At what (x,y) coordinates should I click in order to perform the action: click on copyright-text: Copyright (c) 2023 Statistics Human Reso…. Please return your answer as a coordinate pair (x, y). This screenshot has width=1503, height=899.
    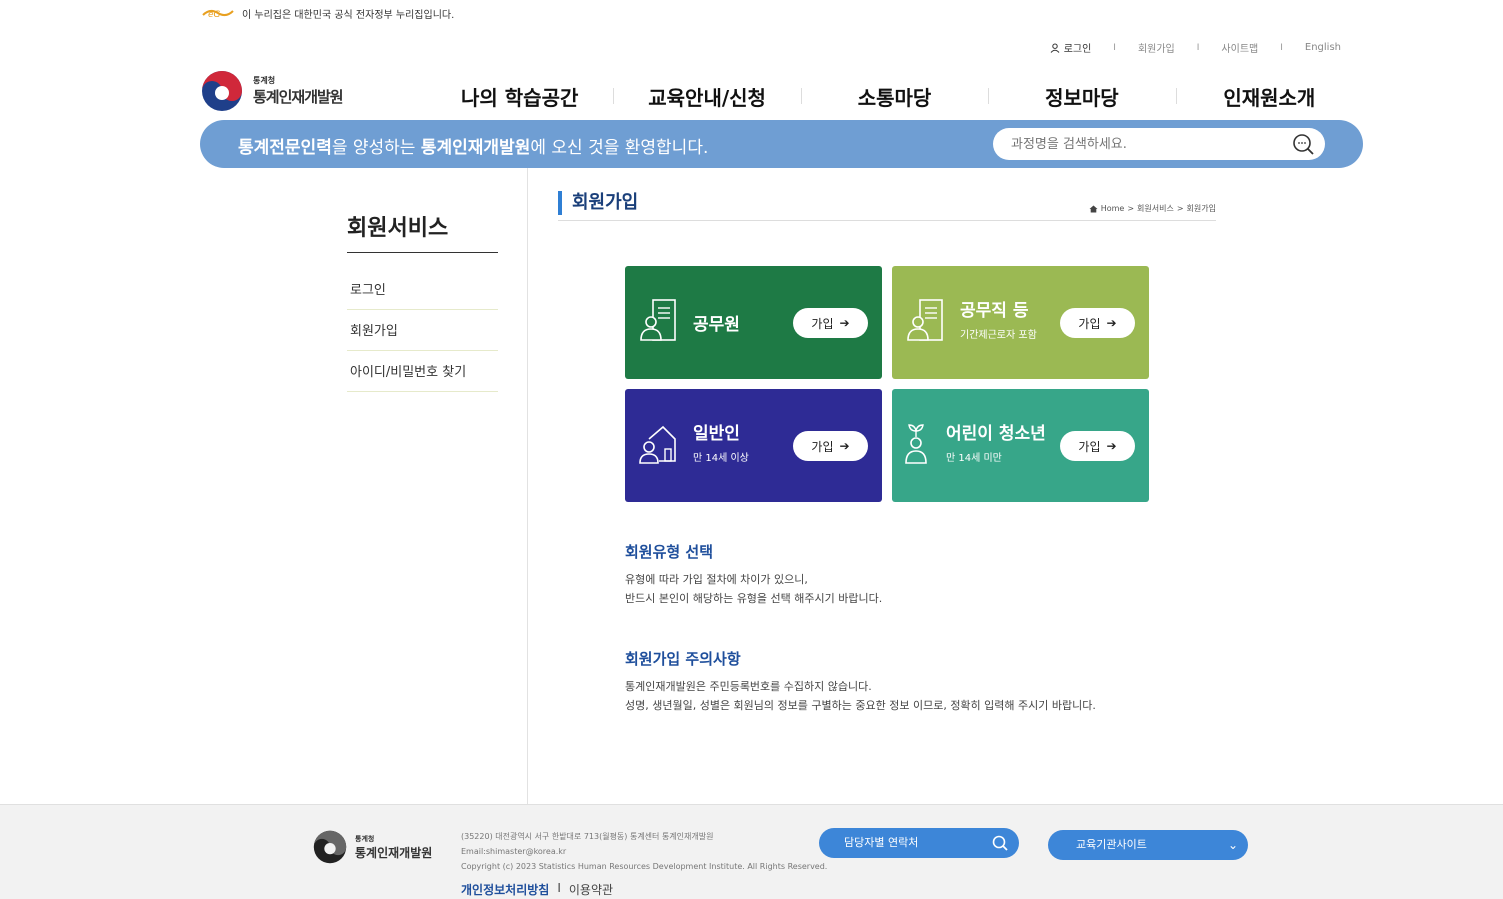
    Looking at the image, I should click on (644, 866).